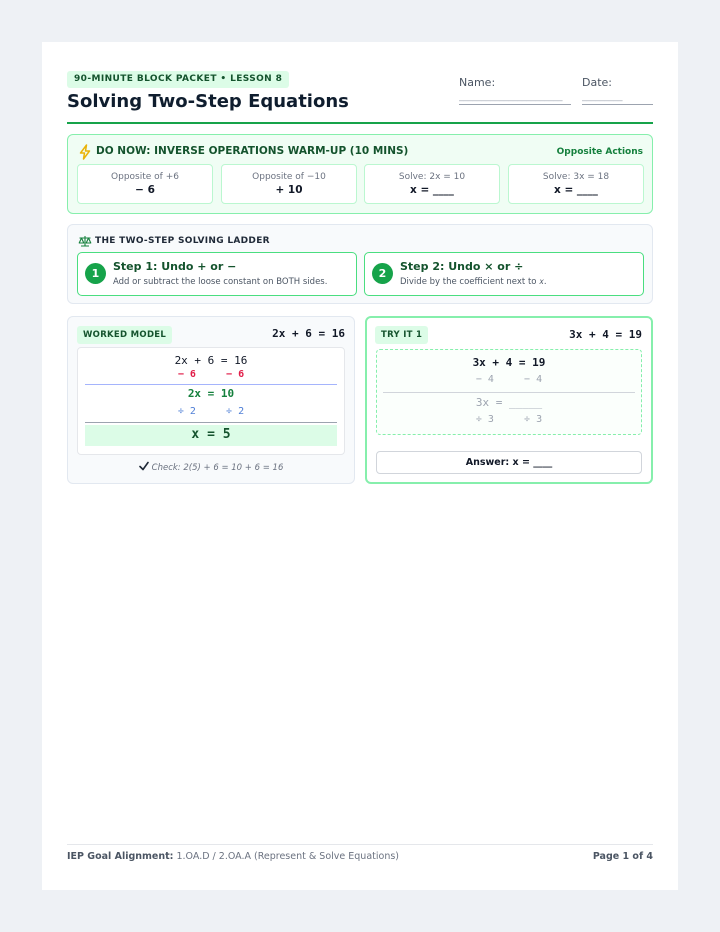  What do you see at coordinates (515, 97) in the screenshot?
I see `name-field: _______________________` at bounding box center [515, 97].